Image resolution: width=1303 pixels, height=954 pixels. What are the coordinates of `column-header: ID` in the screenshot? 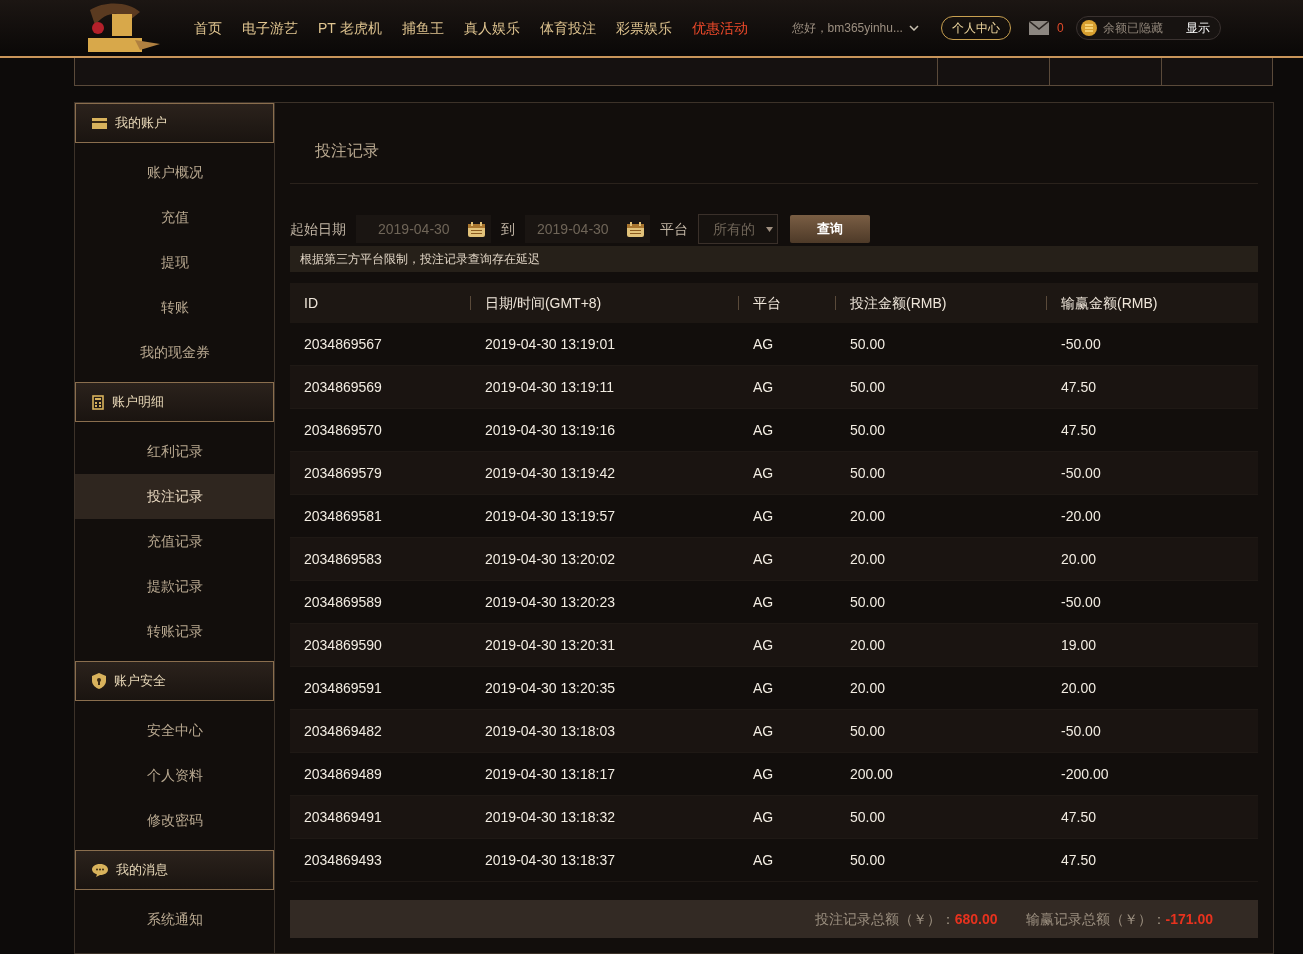 It's located at (311, 303).